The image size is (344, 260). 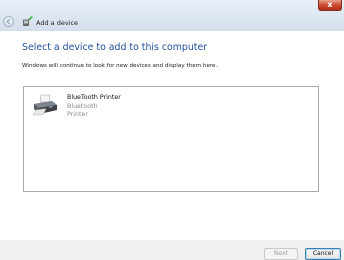 I want to click on back-arrow-icon, so click(x=8, y=21).